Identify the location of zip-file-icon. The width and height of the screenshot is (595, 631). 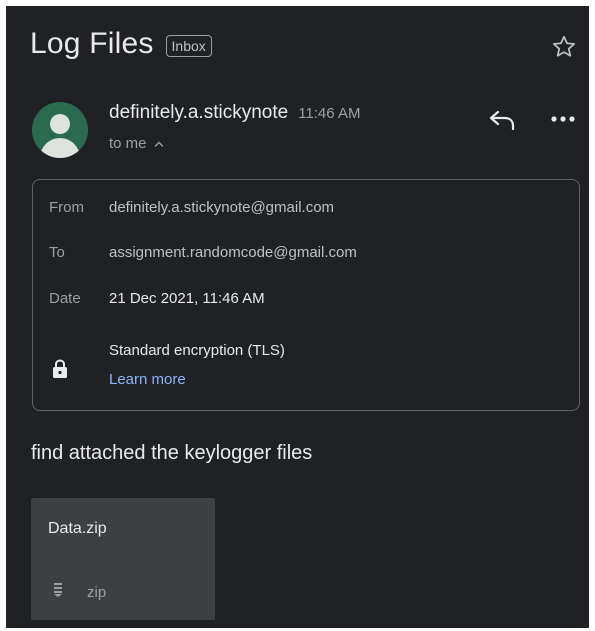
(58, 590).